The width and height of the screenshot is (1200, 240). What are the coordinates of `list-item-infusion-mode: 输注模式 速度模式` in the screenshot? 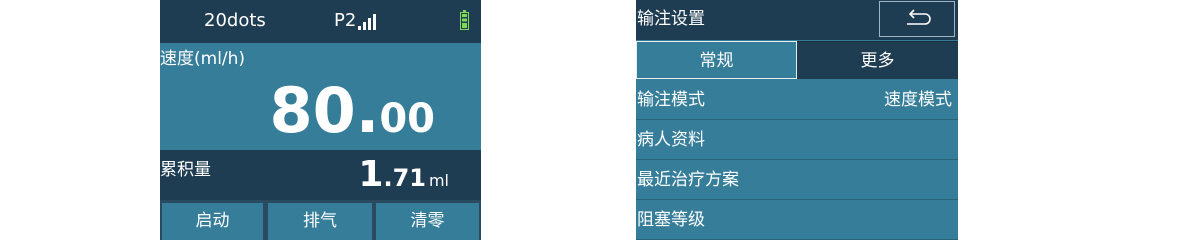 It's located at (797, 100).